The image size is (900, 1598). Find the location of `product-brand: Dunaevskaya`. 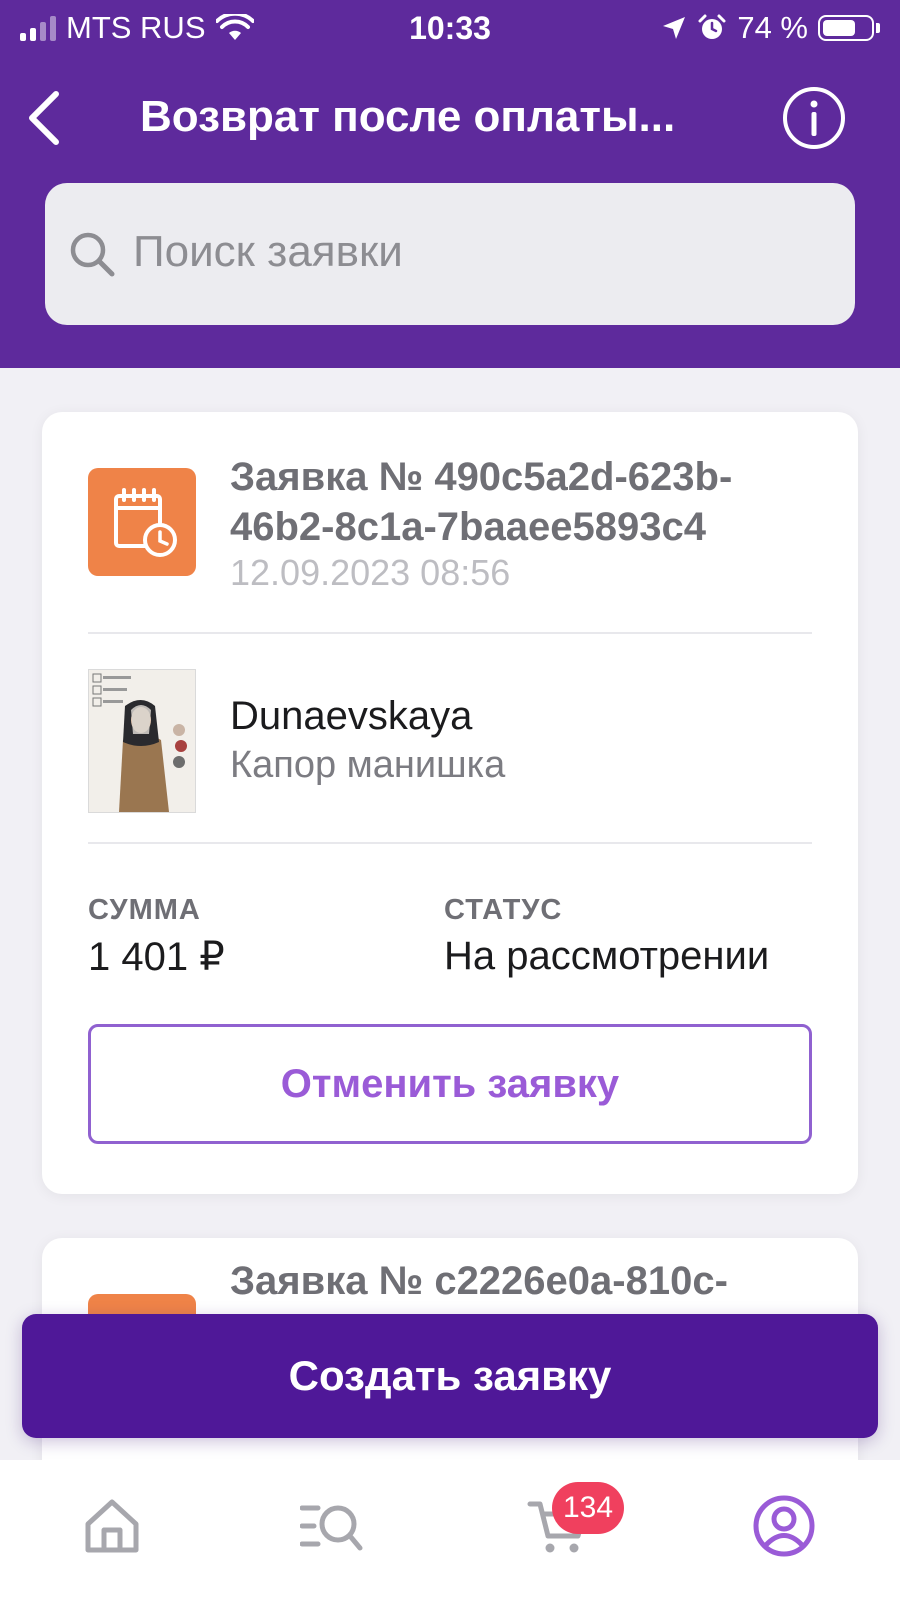

product-brand: Dunaevskaya is located at coordinates (351, 716).